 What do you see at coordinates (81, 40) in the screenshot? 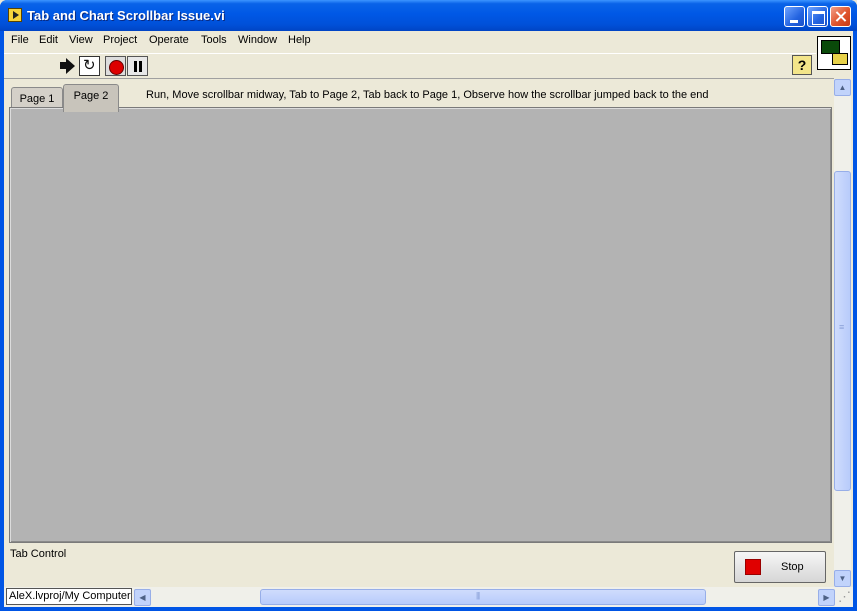
I see `menu-view: View` at bounding box center [81, 40].